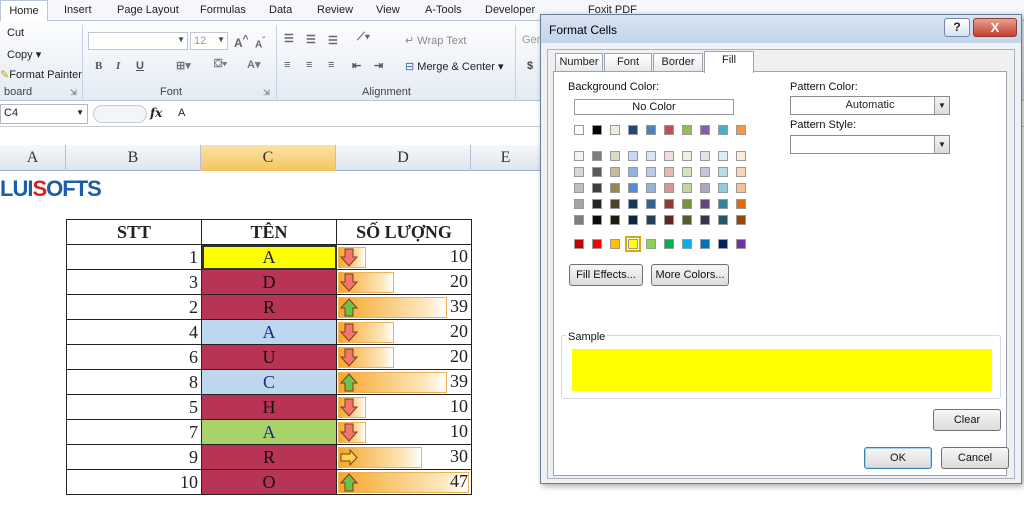 The width and height of the screenshot is (1024, 512). I want to click on tab-page-layout: Page Layout, so click(148, 10).